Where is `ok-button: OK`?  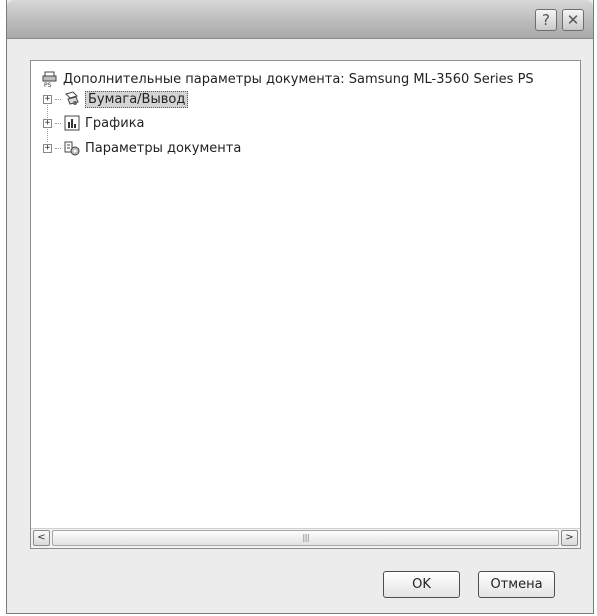
ok-button: OK is located at coordinates (421, 584).